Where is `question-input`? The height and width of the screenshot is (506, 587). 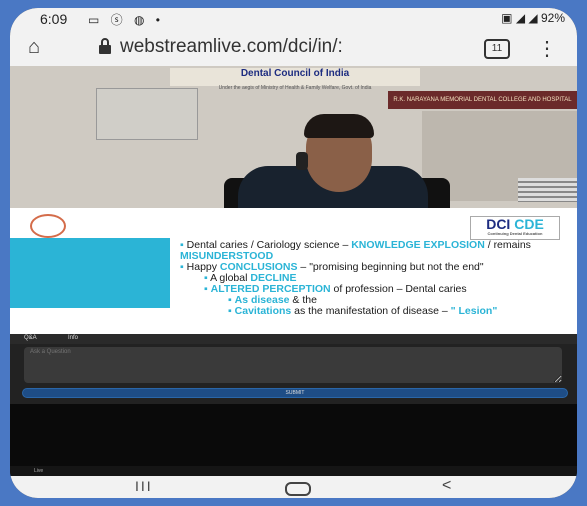 question-input is located at coordinates (293, 365).